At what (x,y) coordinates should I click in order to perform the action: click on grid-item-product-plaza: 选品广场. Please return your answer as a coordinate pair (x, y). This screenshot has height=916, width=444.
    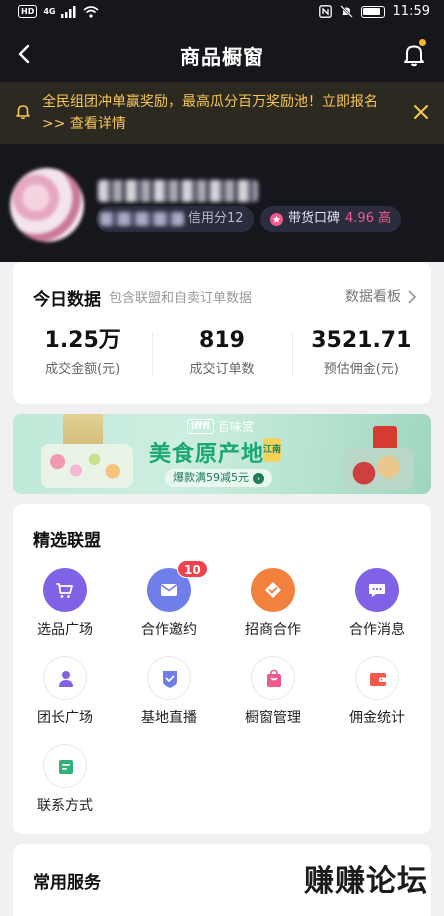
    Looking at the image, I should click on (65, 603).